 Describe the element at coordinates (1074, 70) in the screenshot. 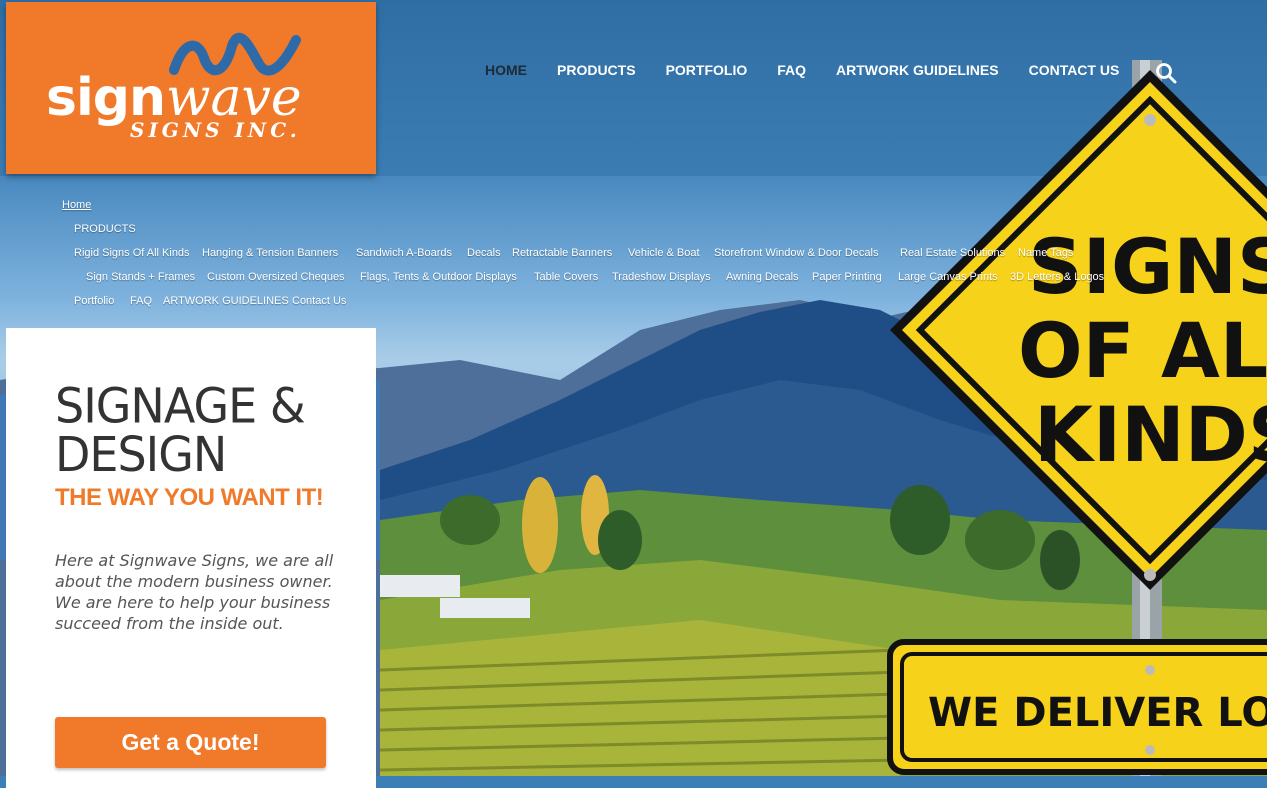

I see `nav-contact-us: CONTACT US` at that location.